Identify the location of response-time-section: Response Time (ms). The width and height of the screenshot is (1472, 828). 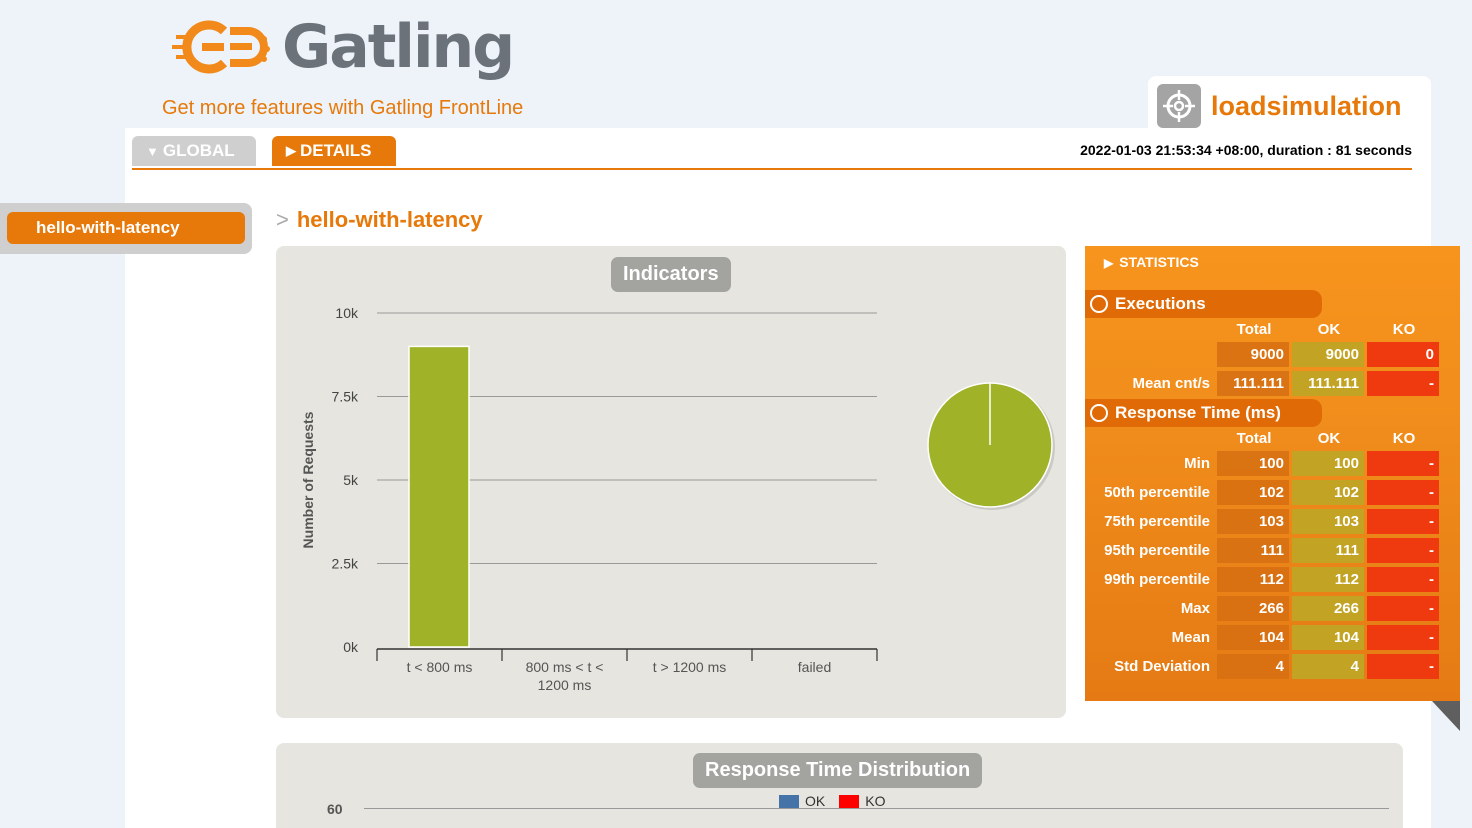
(1203, 413).